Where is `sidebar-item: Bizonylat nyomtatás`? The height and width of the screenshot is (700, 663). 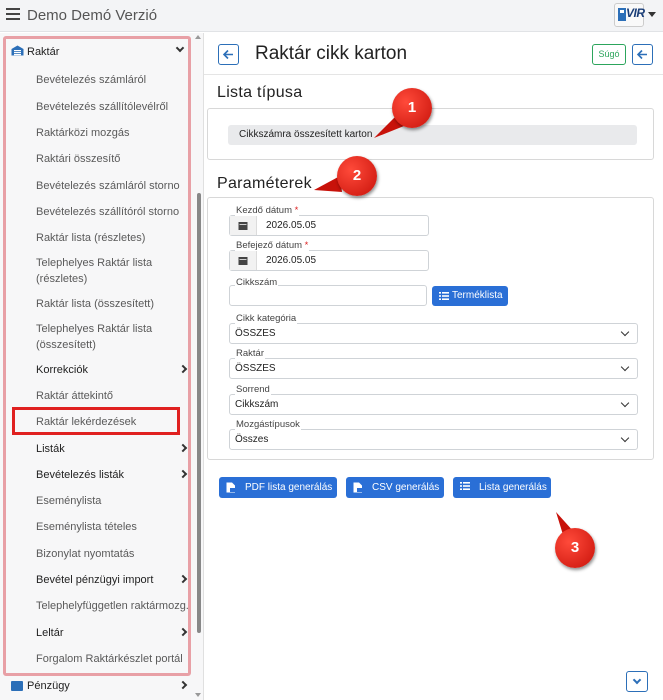
sidebar-item: Bizonylat nyomtatás is located at coordinates (111, 554).